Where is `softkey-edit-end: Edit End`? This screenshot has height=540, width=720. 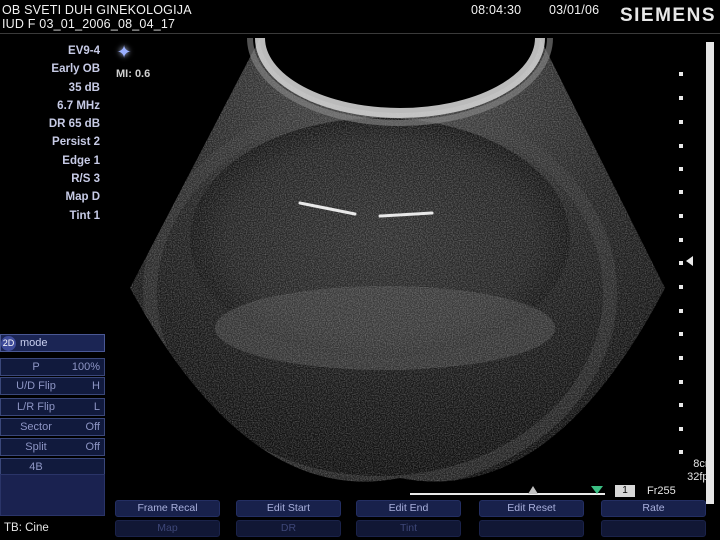
softkey-edit-end: Edit End is located at coordinates (408, 508).